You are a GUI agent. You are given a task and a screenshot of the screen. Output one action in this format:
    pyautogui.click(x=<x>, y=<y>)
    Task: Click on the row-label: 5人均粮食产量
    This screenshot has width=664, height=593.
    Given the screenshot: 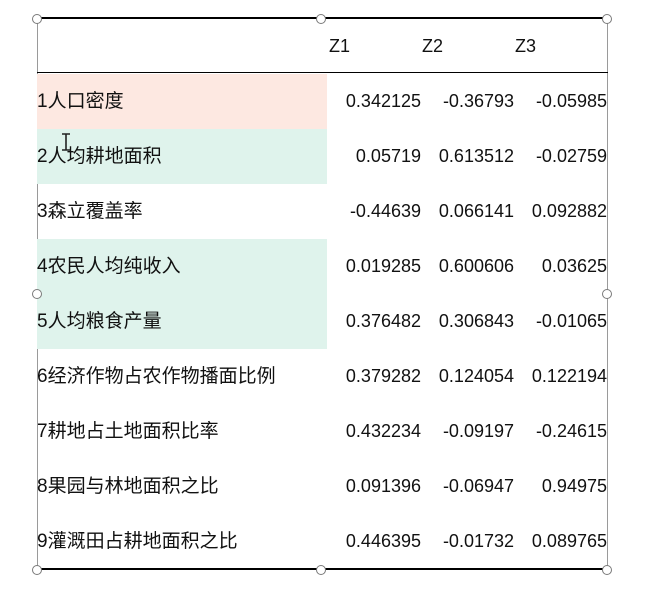 What is the action you would take?
    pyautogui.click(x=99, y=321)
    